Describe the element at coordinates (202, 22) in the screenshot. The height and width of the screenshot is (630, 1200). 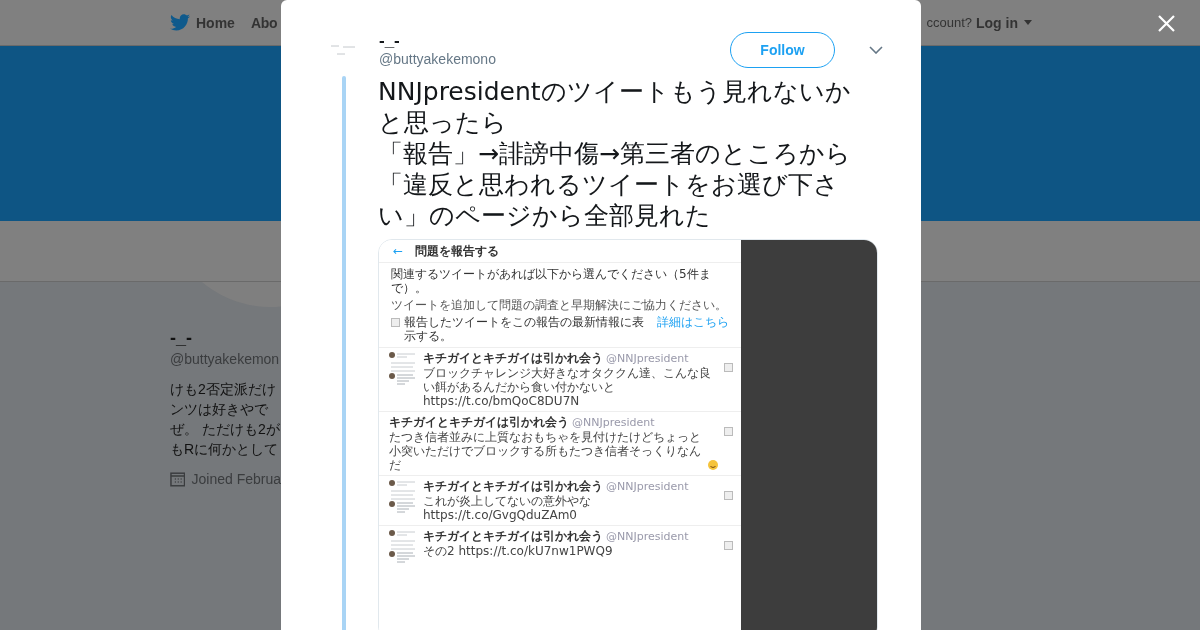
I see `home-link: Home` at that location.